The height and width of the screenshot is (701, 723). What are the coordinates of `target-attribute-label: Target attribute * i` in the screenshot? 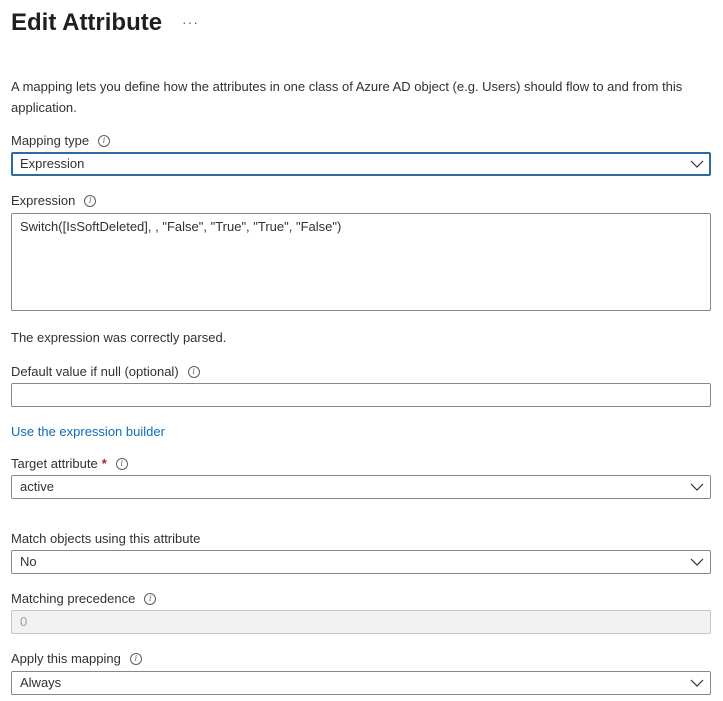 It's located at (69, 464).